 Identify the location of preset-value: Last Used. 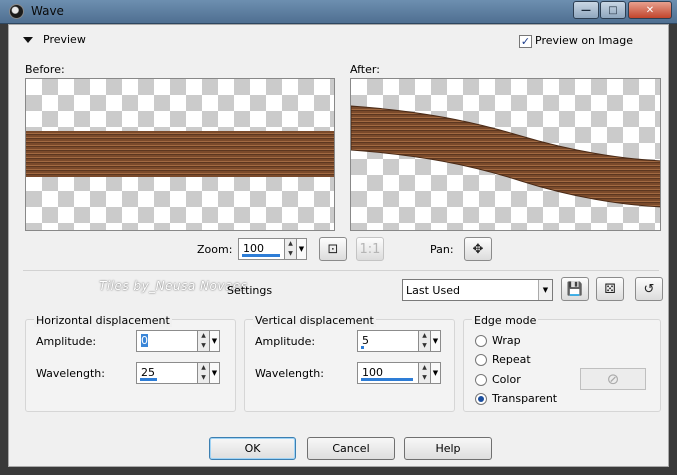
(433, 290).